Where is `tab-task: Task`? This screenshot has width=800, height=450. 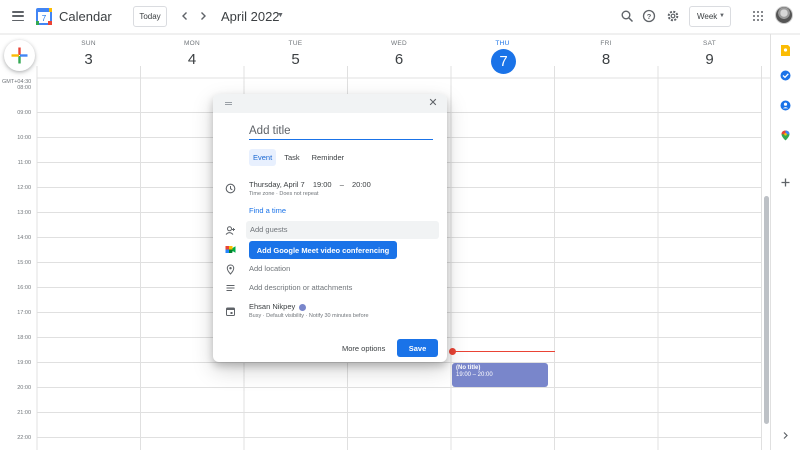 tab-task: Task is located at coordinates (291, 157).